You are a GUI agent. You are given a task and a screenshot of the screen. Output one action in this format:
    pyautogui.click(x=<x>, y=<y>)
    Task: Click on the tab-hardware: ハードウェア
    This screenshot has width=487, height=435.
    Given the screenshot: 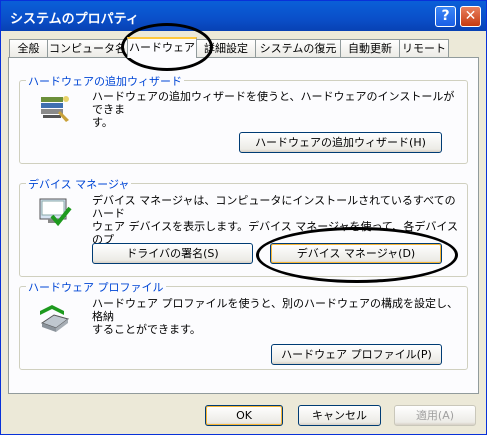 What is the action you would take?
    pyautogui.click(x=162, y=47)
    